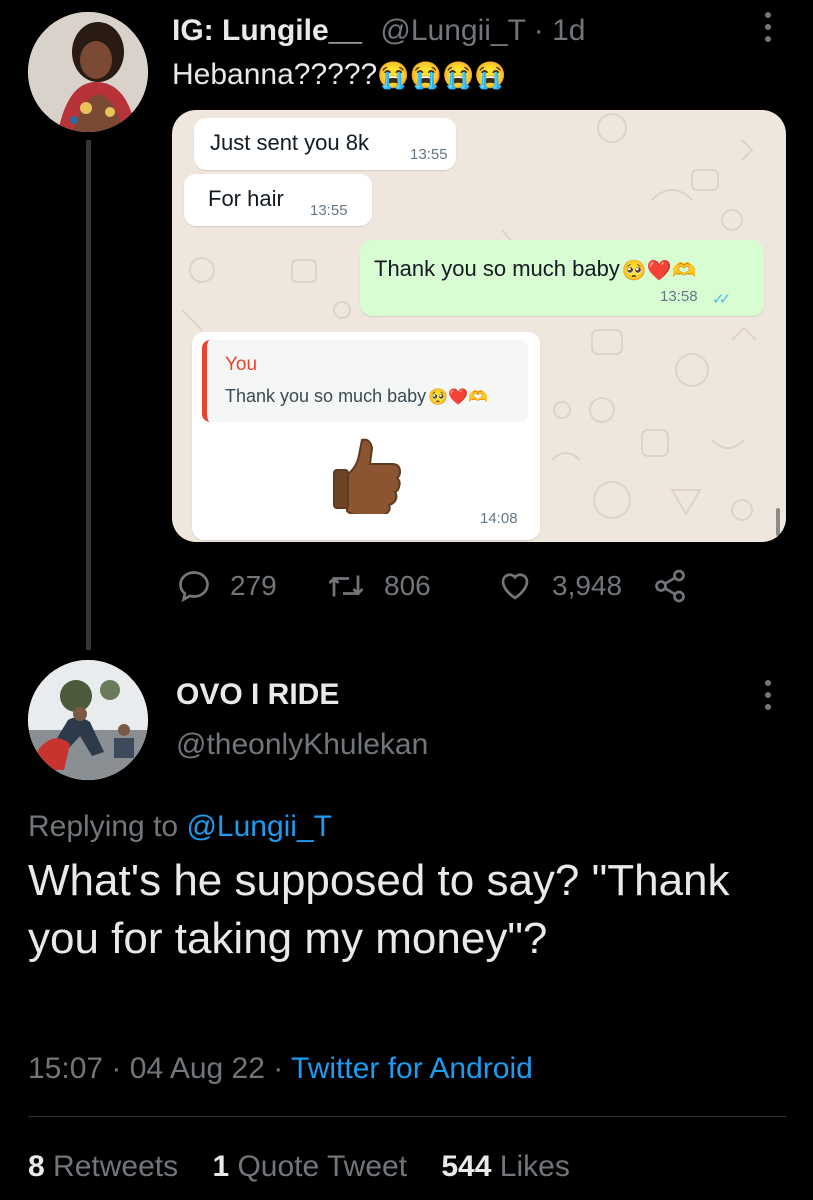 This screenshot has height=1200, width=813. What do you see at coordinates (721, 299) in the screenshot?
I see `read-ticks-icon: ✓✓` at bounding box center [721, 299].